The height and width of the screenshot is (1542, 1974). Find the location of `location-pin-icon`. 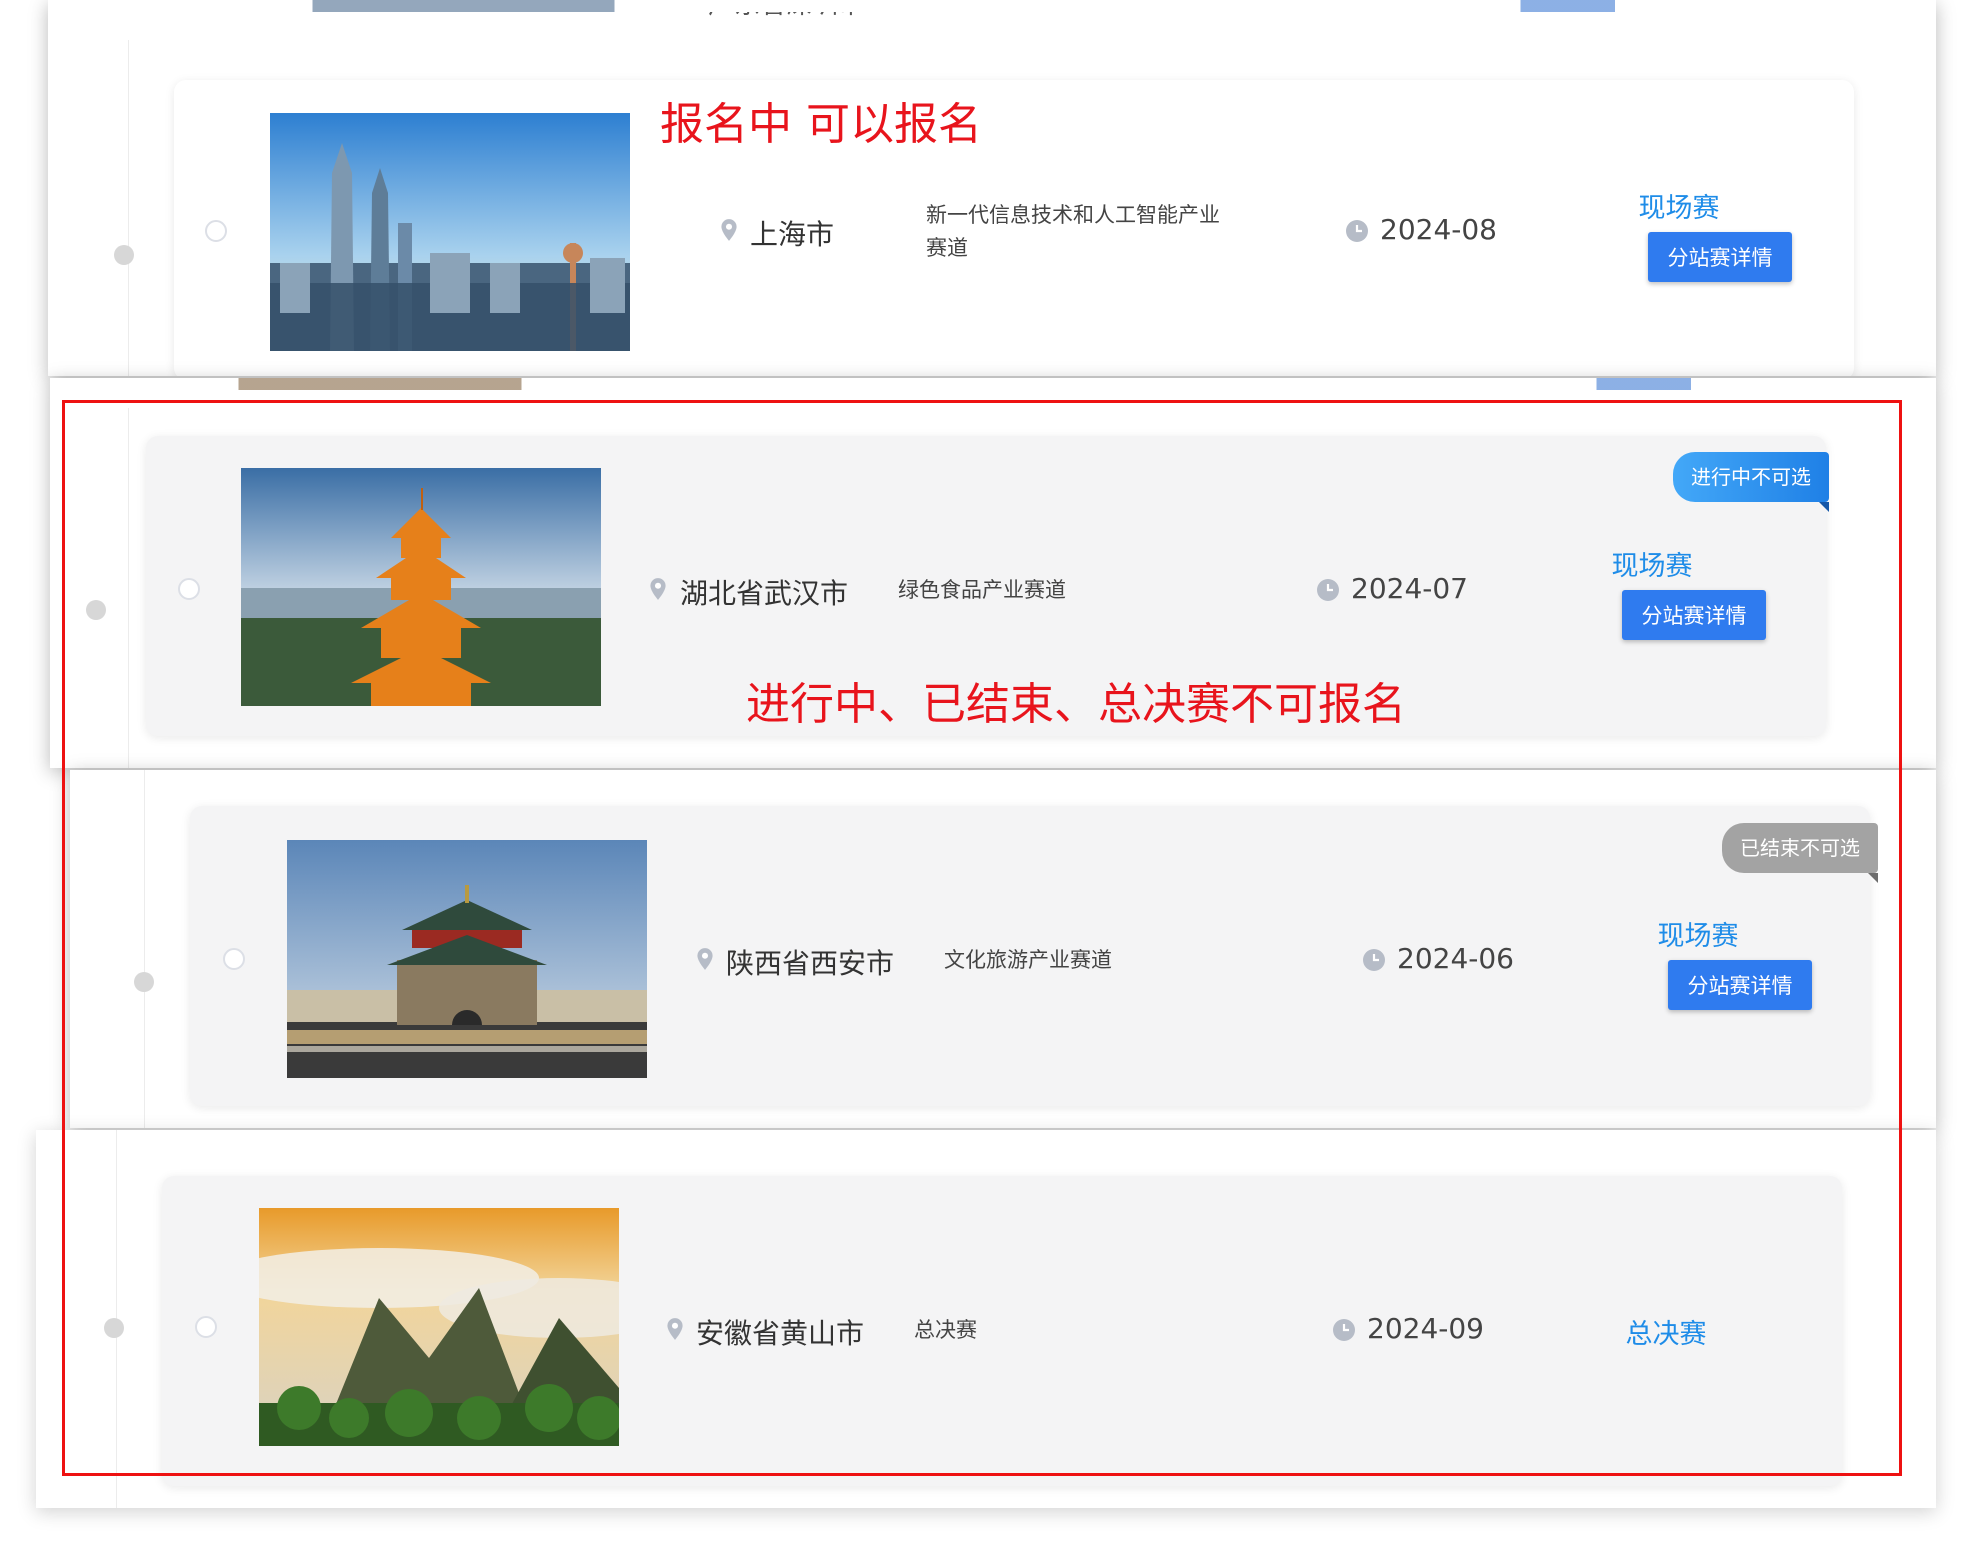

location-pin-icon is located at coordinates (729, 230).